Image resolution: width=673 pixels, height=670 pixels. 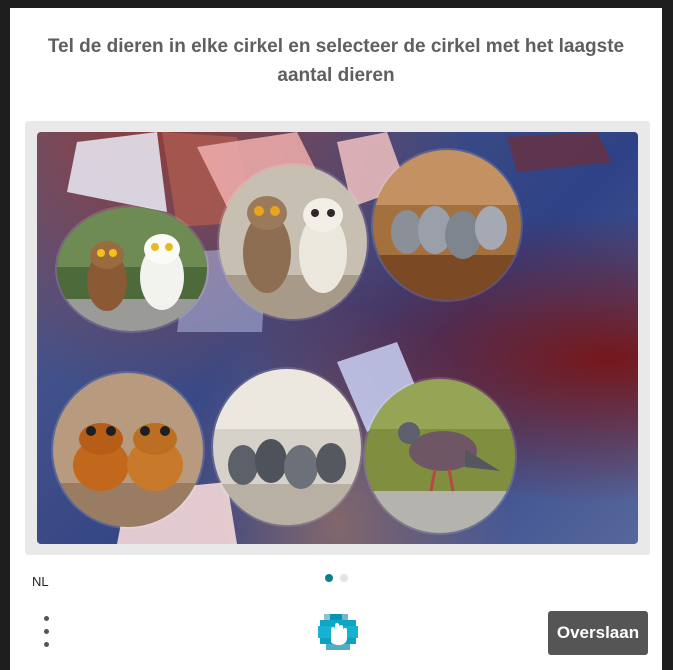 I want to click on pigeons-bottom-middle-image, so click(x=287, y=447).